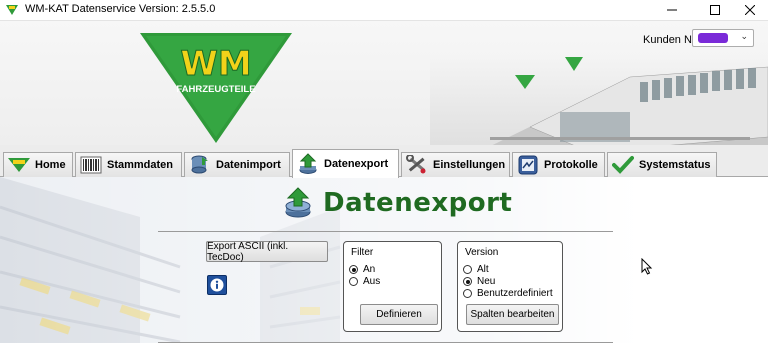  Describe the element at coordinates (356, 164) in the screenshot. I see `tab-label: Datenexport` at that location.